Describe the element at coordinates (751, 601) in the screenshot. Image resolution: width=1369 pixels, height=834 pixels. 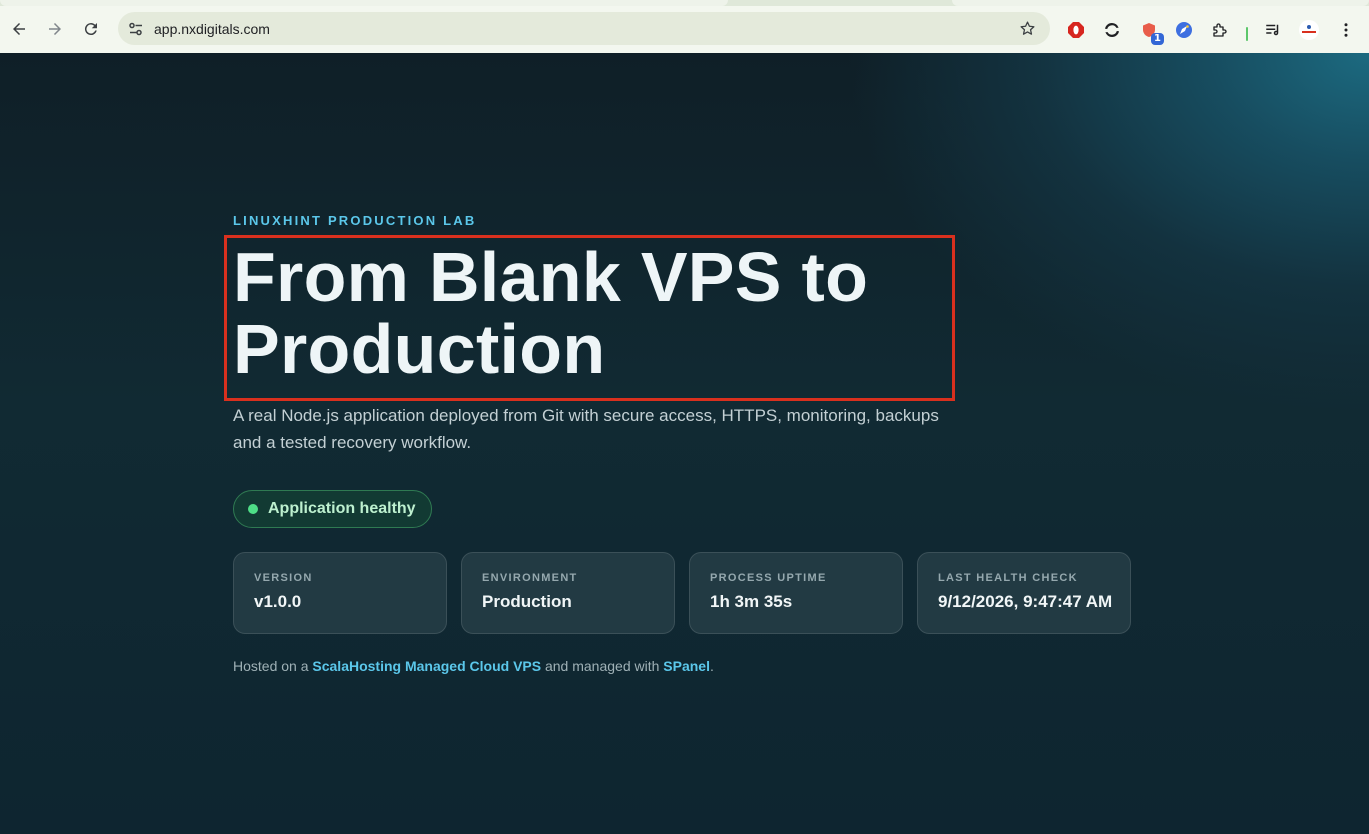
I see `stat-value: 1h 3m 35s` at that location.